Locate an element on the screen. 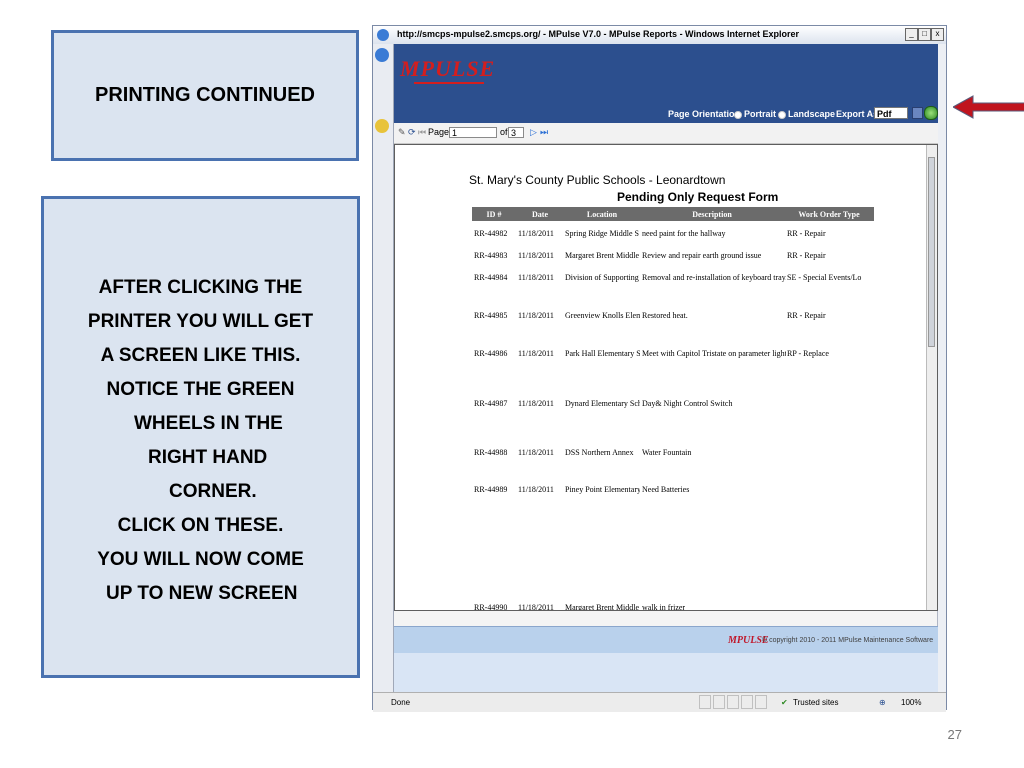  green-wheels-export-icon is located at coordinates (931, 113).